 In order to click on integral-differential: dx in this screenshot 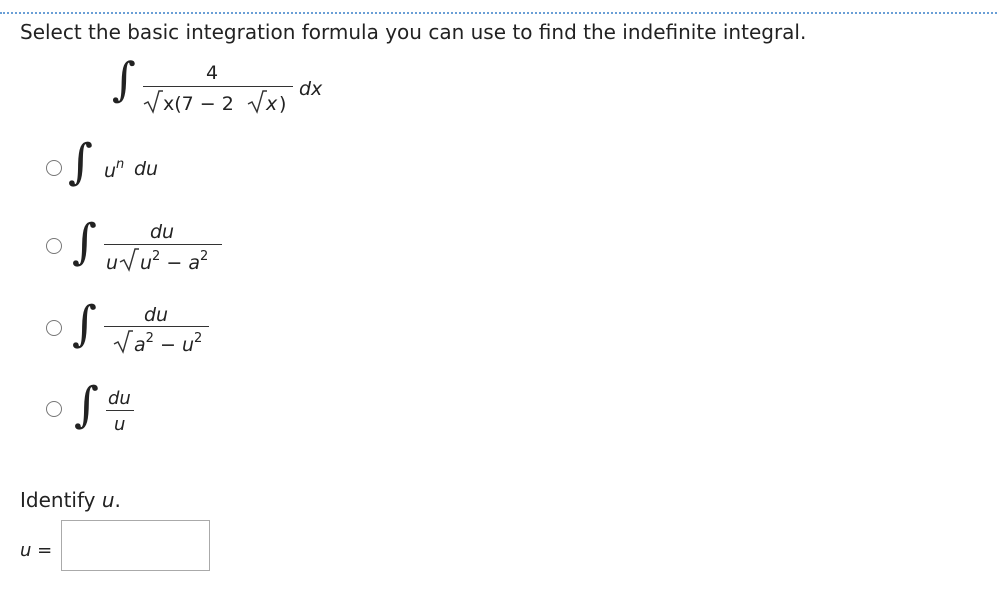, I will do `click(311, 89)`.